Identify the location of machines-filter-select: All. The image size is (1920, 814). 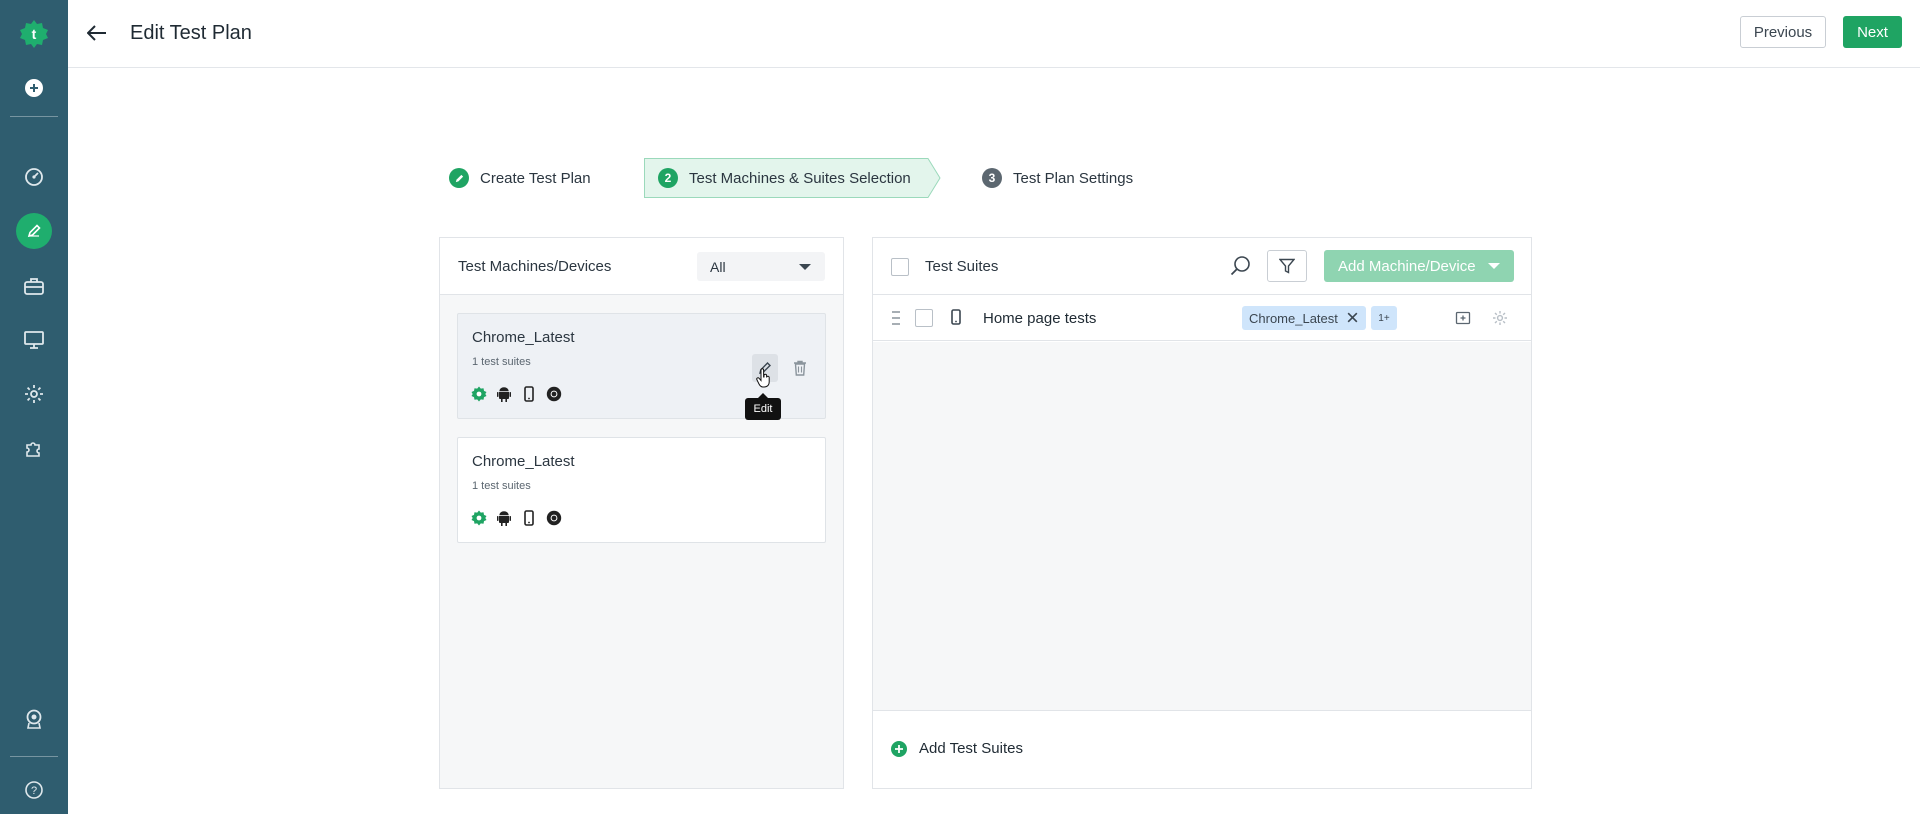
(761, 266).